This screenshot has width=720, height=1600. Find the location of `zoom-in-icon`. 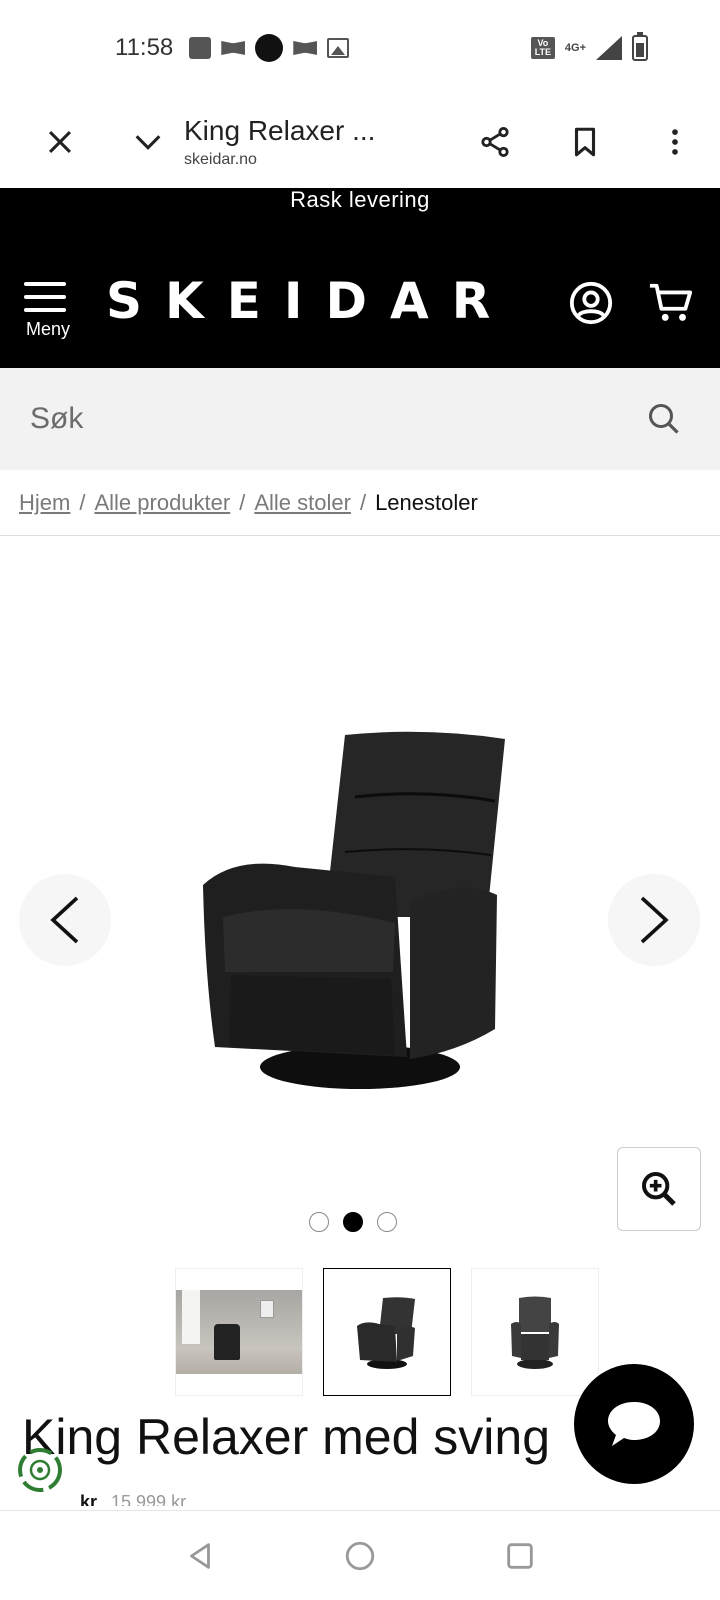

zoom-in-icon is located at coordinates (659, 1189).